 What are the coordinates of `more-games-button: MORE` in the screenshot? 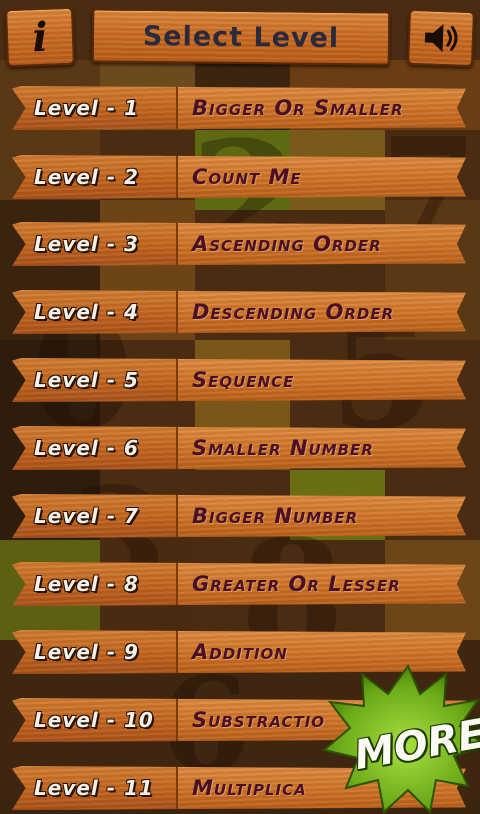 It's located at (399, 739).